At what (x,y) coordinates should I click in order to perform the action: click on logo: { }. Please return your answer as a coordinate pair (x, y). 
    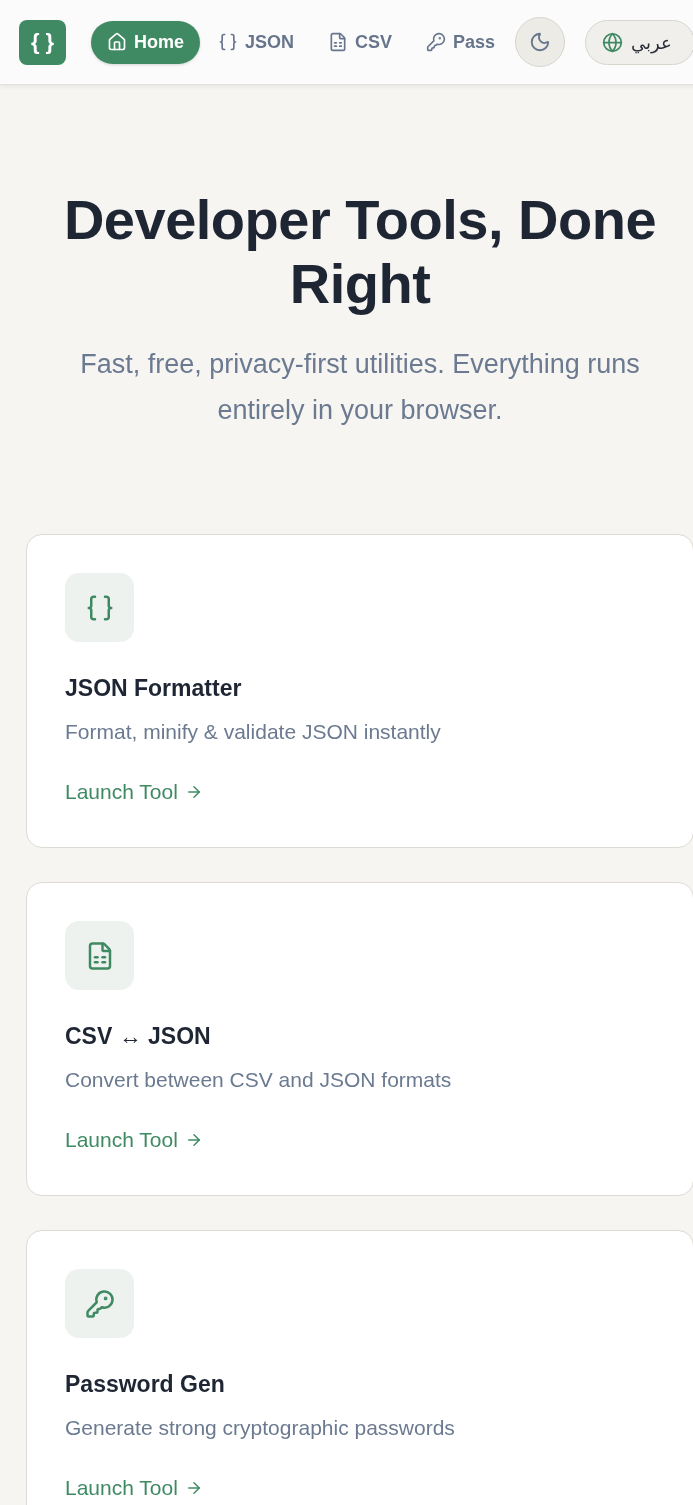
    Looking at the image, I should click on (42, 42).